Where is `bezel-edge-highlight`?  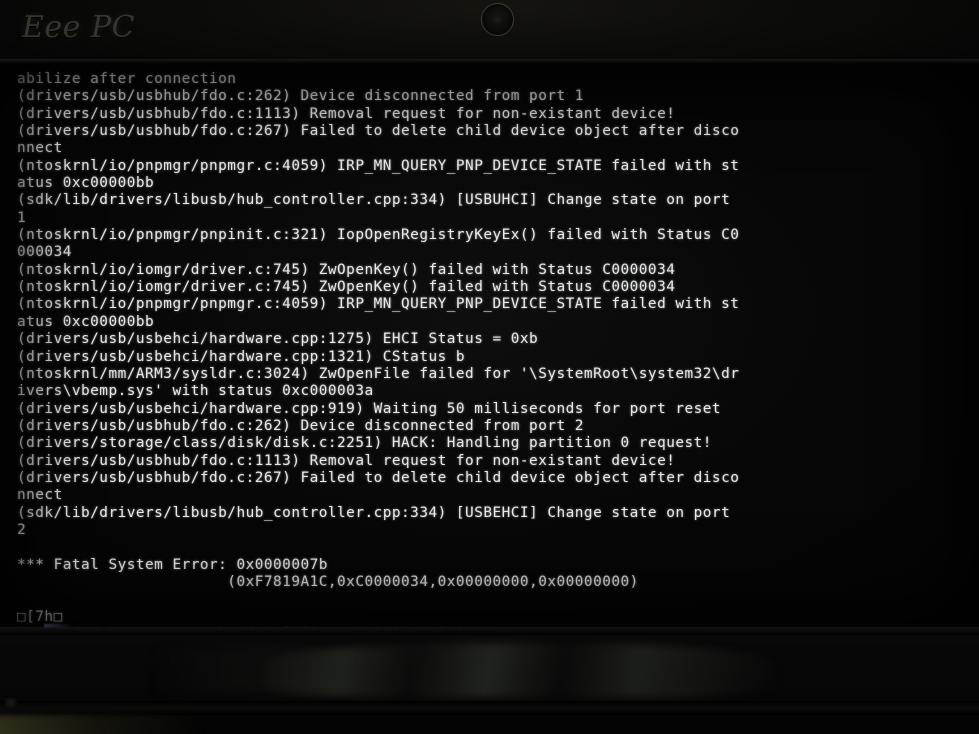 bezel-edge-highlight is located at coordinates (489, 631).